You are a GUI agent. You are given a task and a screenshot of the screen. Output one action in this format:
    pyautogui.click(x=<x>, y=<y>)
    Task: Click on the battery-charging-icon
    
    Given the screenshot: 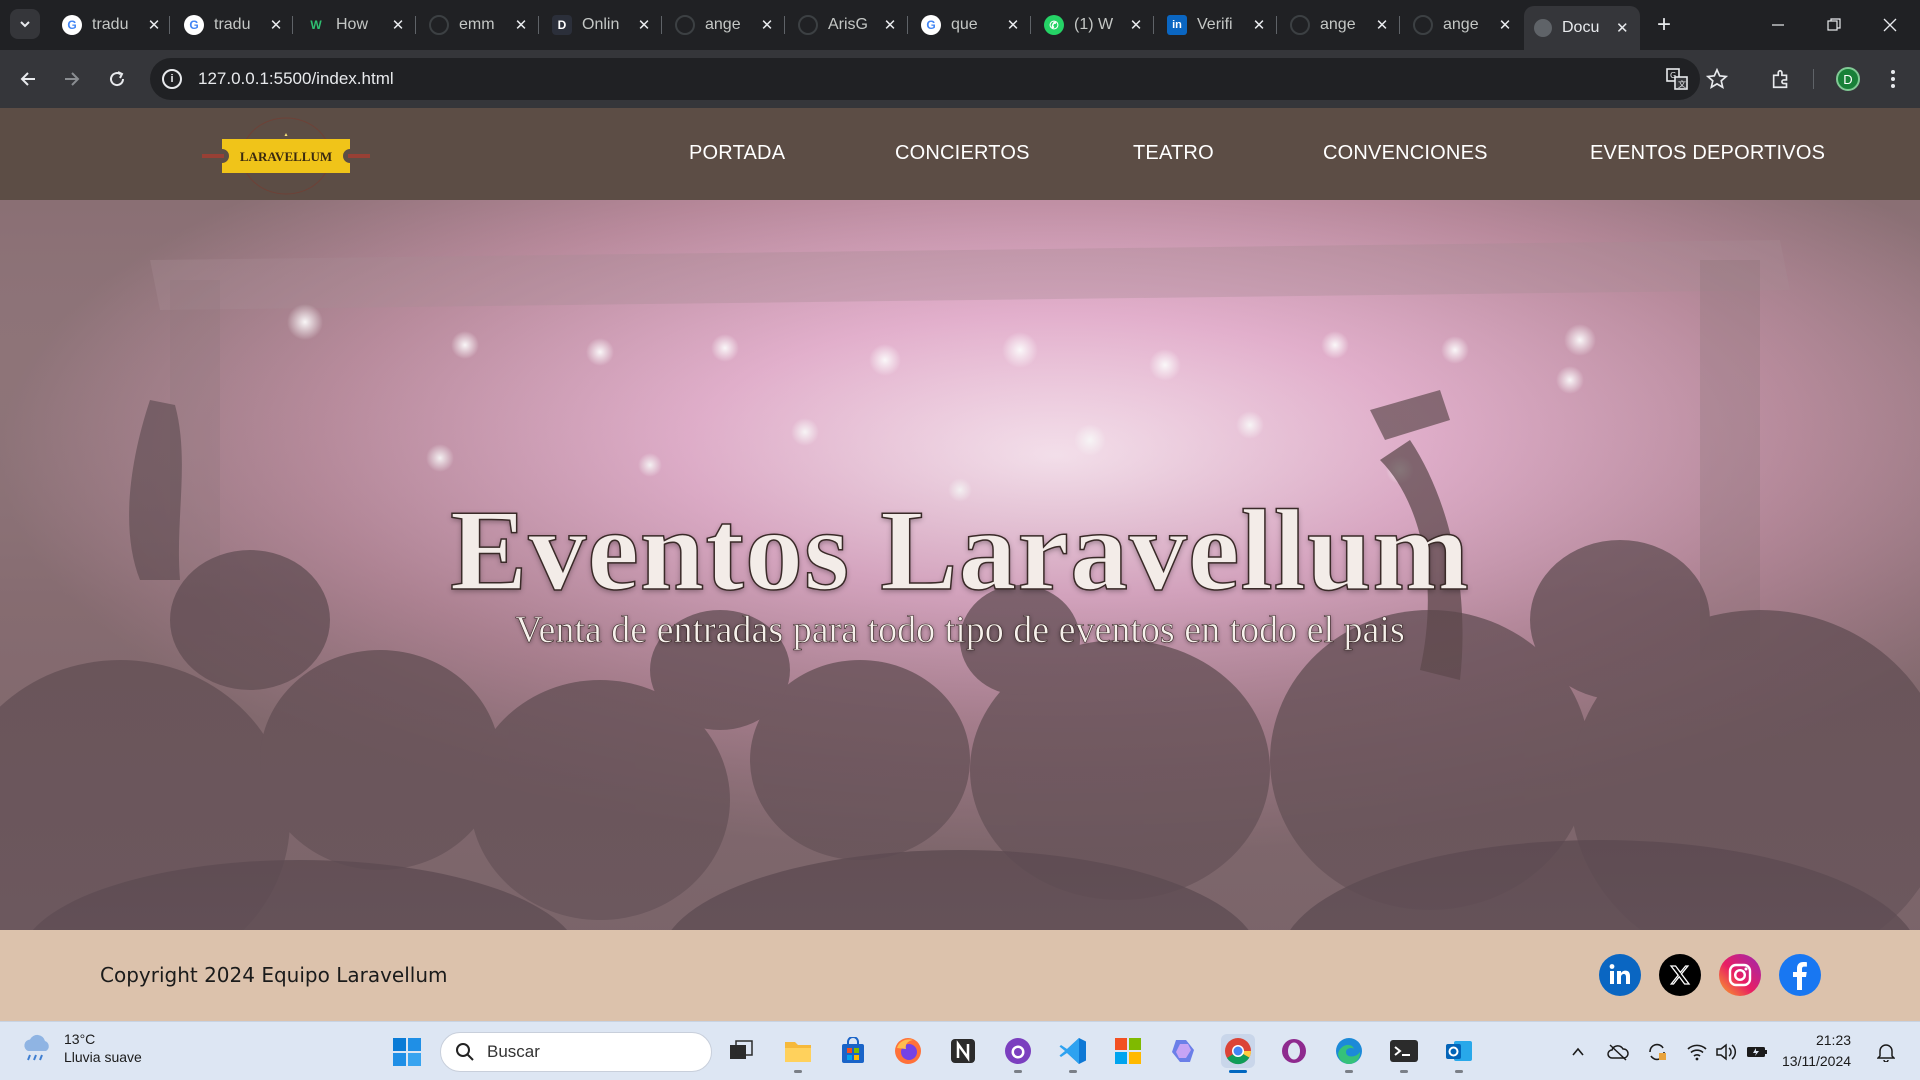 What is the action you would take?
    pyautogui.click(x=1757, y=1052)
    